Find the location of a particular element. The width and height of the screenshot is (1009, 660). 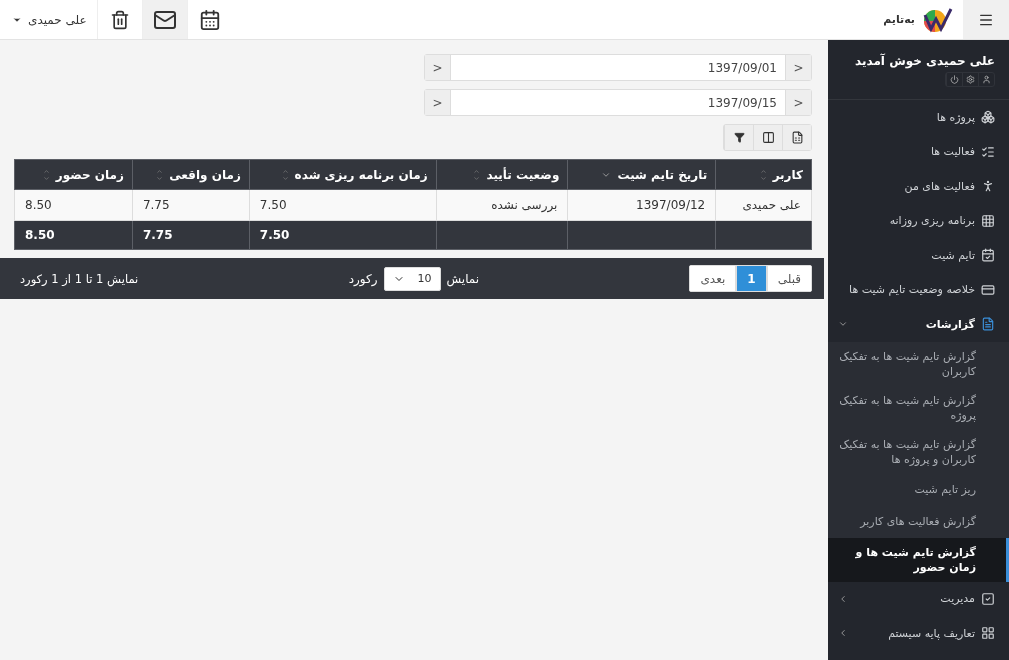

menu-button is located at coordinates (986, 19).